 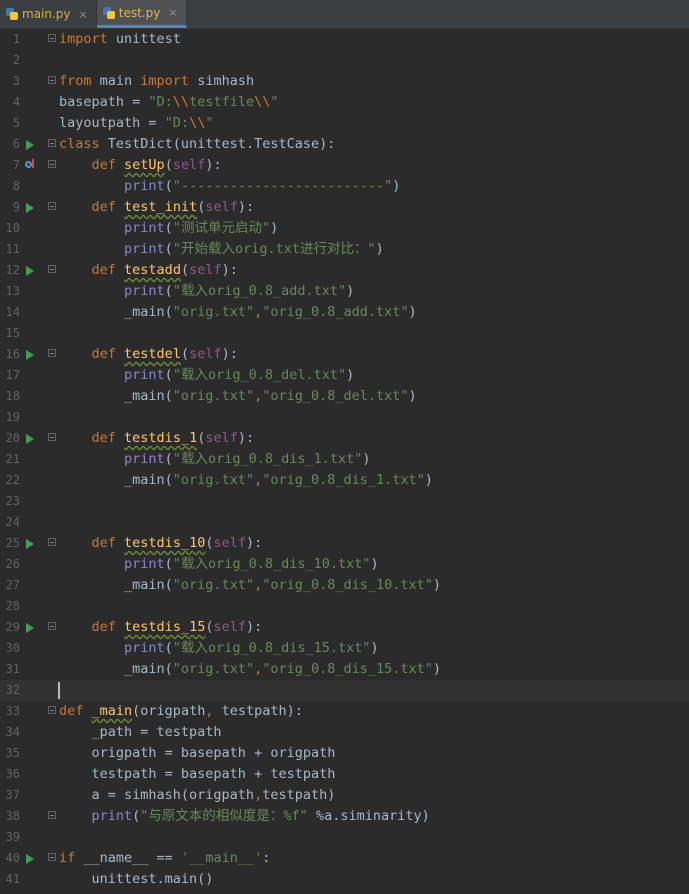 What do you see at coordinates (344, 333) in the screenshot?
I see `code-line: 15` at bounding box center [344, 333].